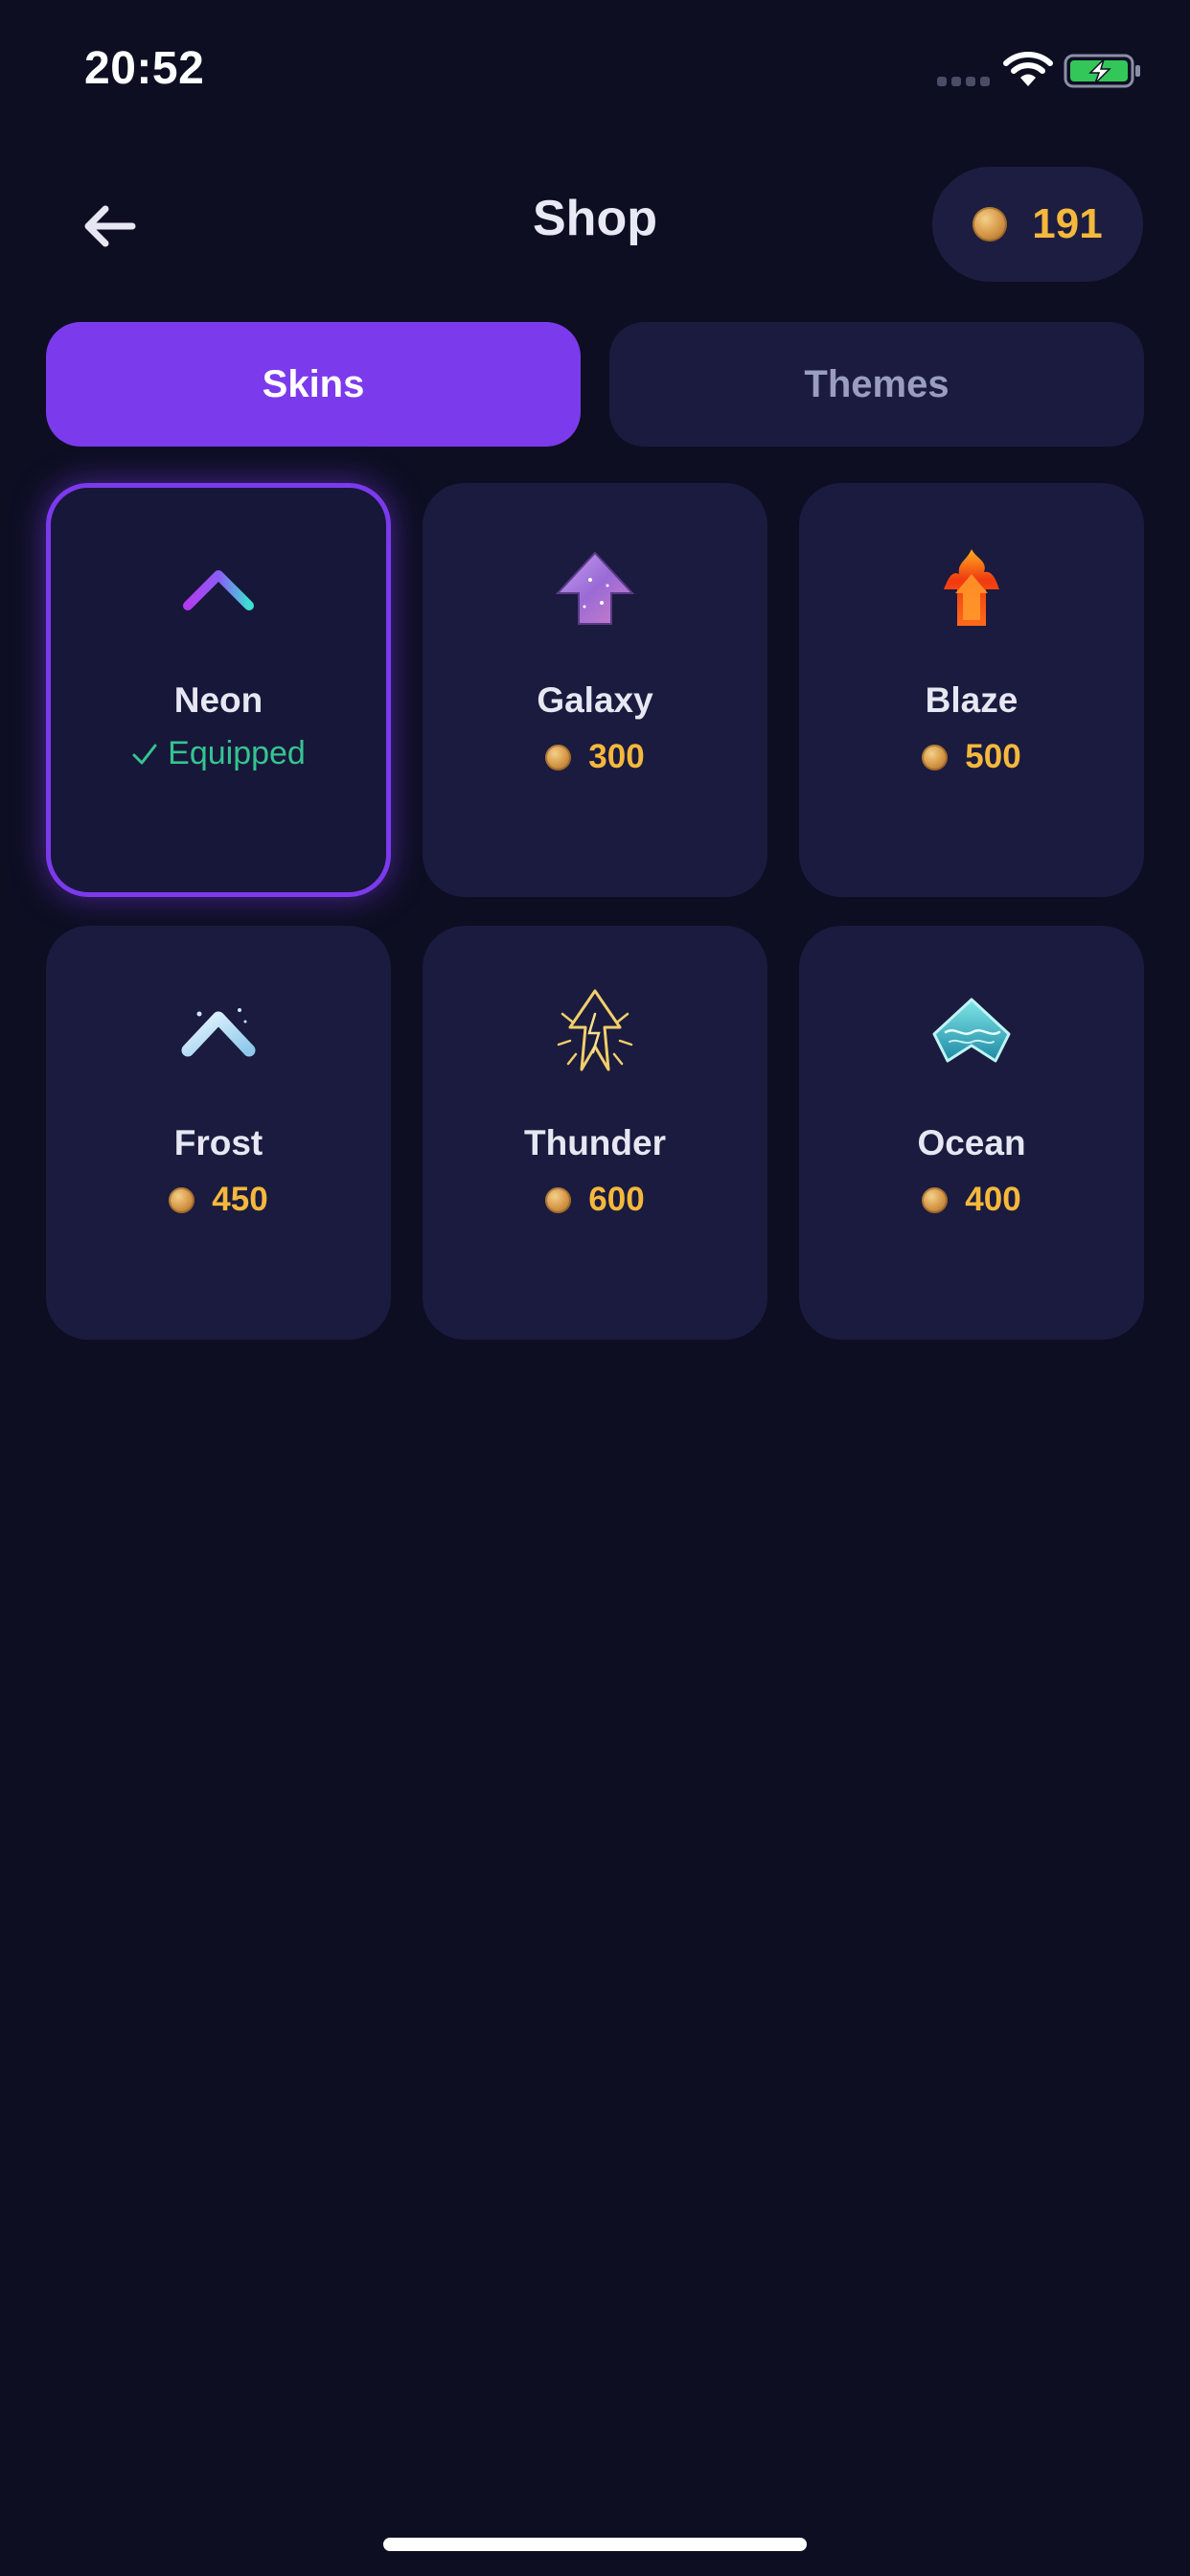 Image resolution: width=1190 pixels, height=2576 pixels. I want to click on battery-charging-icon, so click(1102, 71).